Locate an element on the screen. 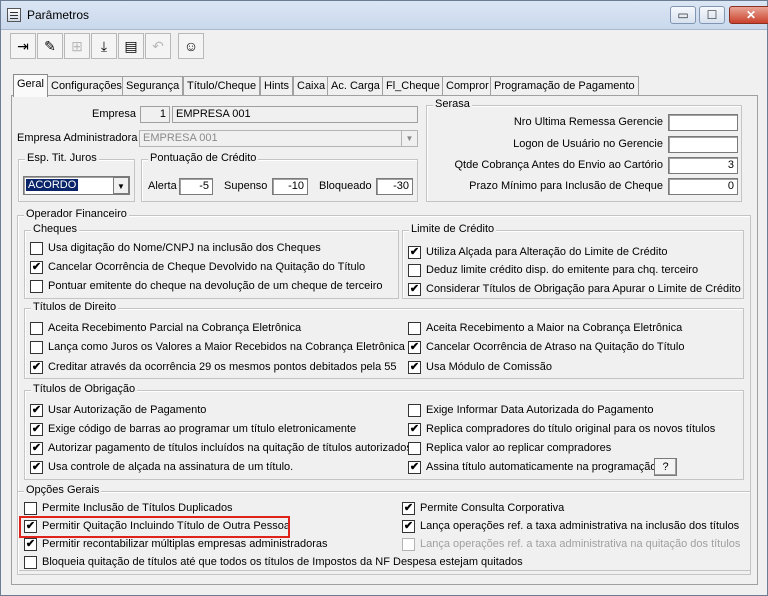 This screenshot has width=768, height=596. obrigacao-controle-alcada-checkbox: ✔ is located at coordinates (36, 467).